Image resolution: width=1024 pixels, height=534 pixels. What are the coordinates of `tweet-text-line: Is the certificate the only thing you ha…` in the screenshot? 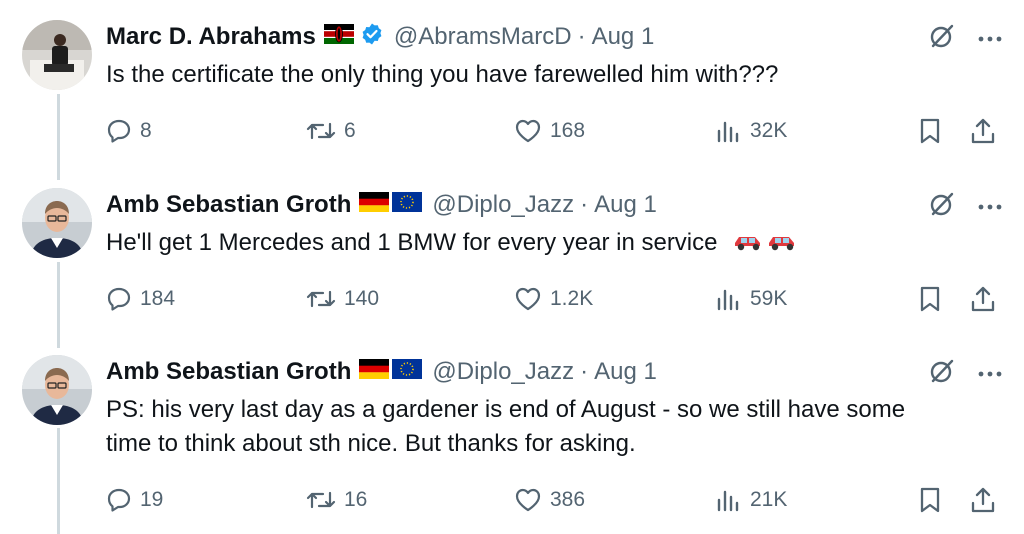 It's located at (442, 74).